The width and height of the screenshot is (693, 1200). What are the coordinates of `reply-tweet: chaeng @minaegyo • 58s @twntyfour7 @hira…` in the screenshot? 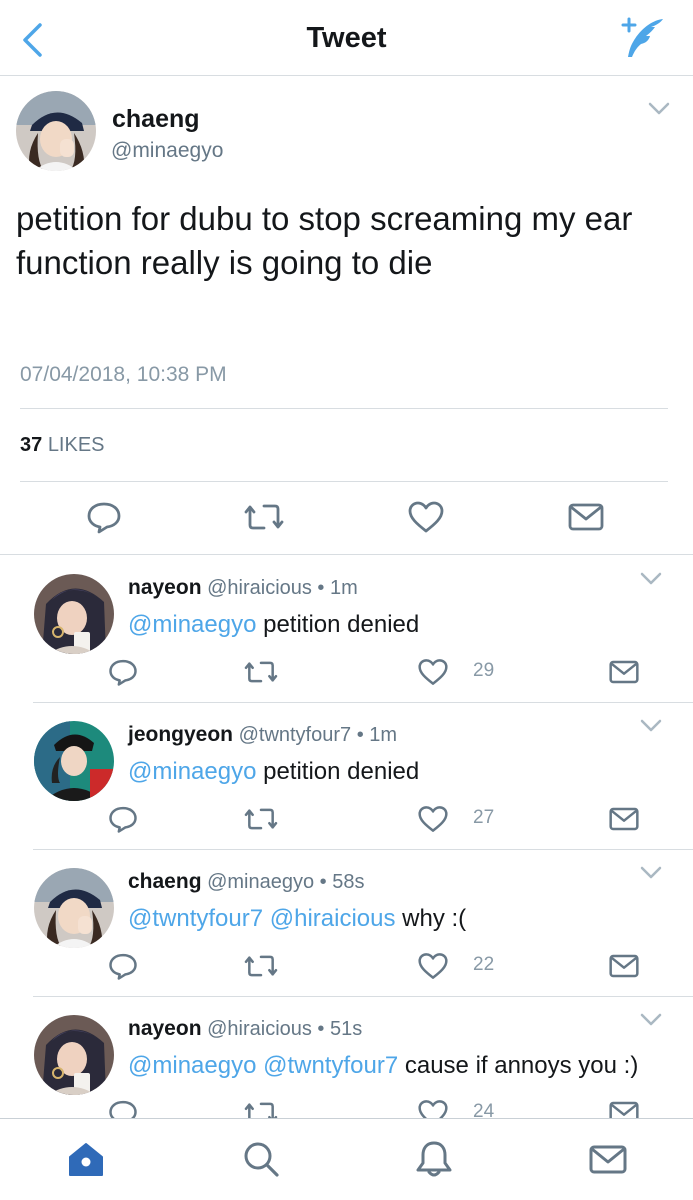 It's located at (346, 923).